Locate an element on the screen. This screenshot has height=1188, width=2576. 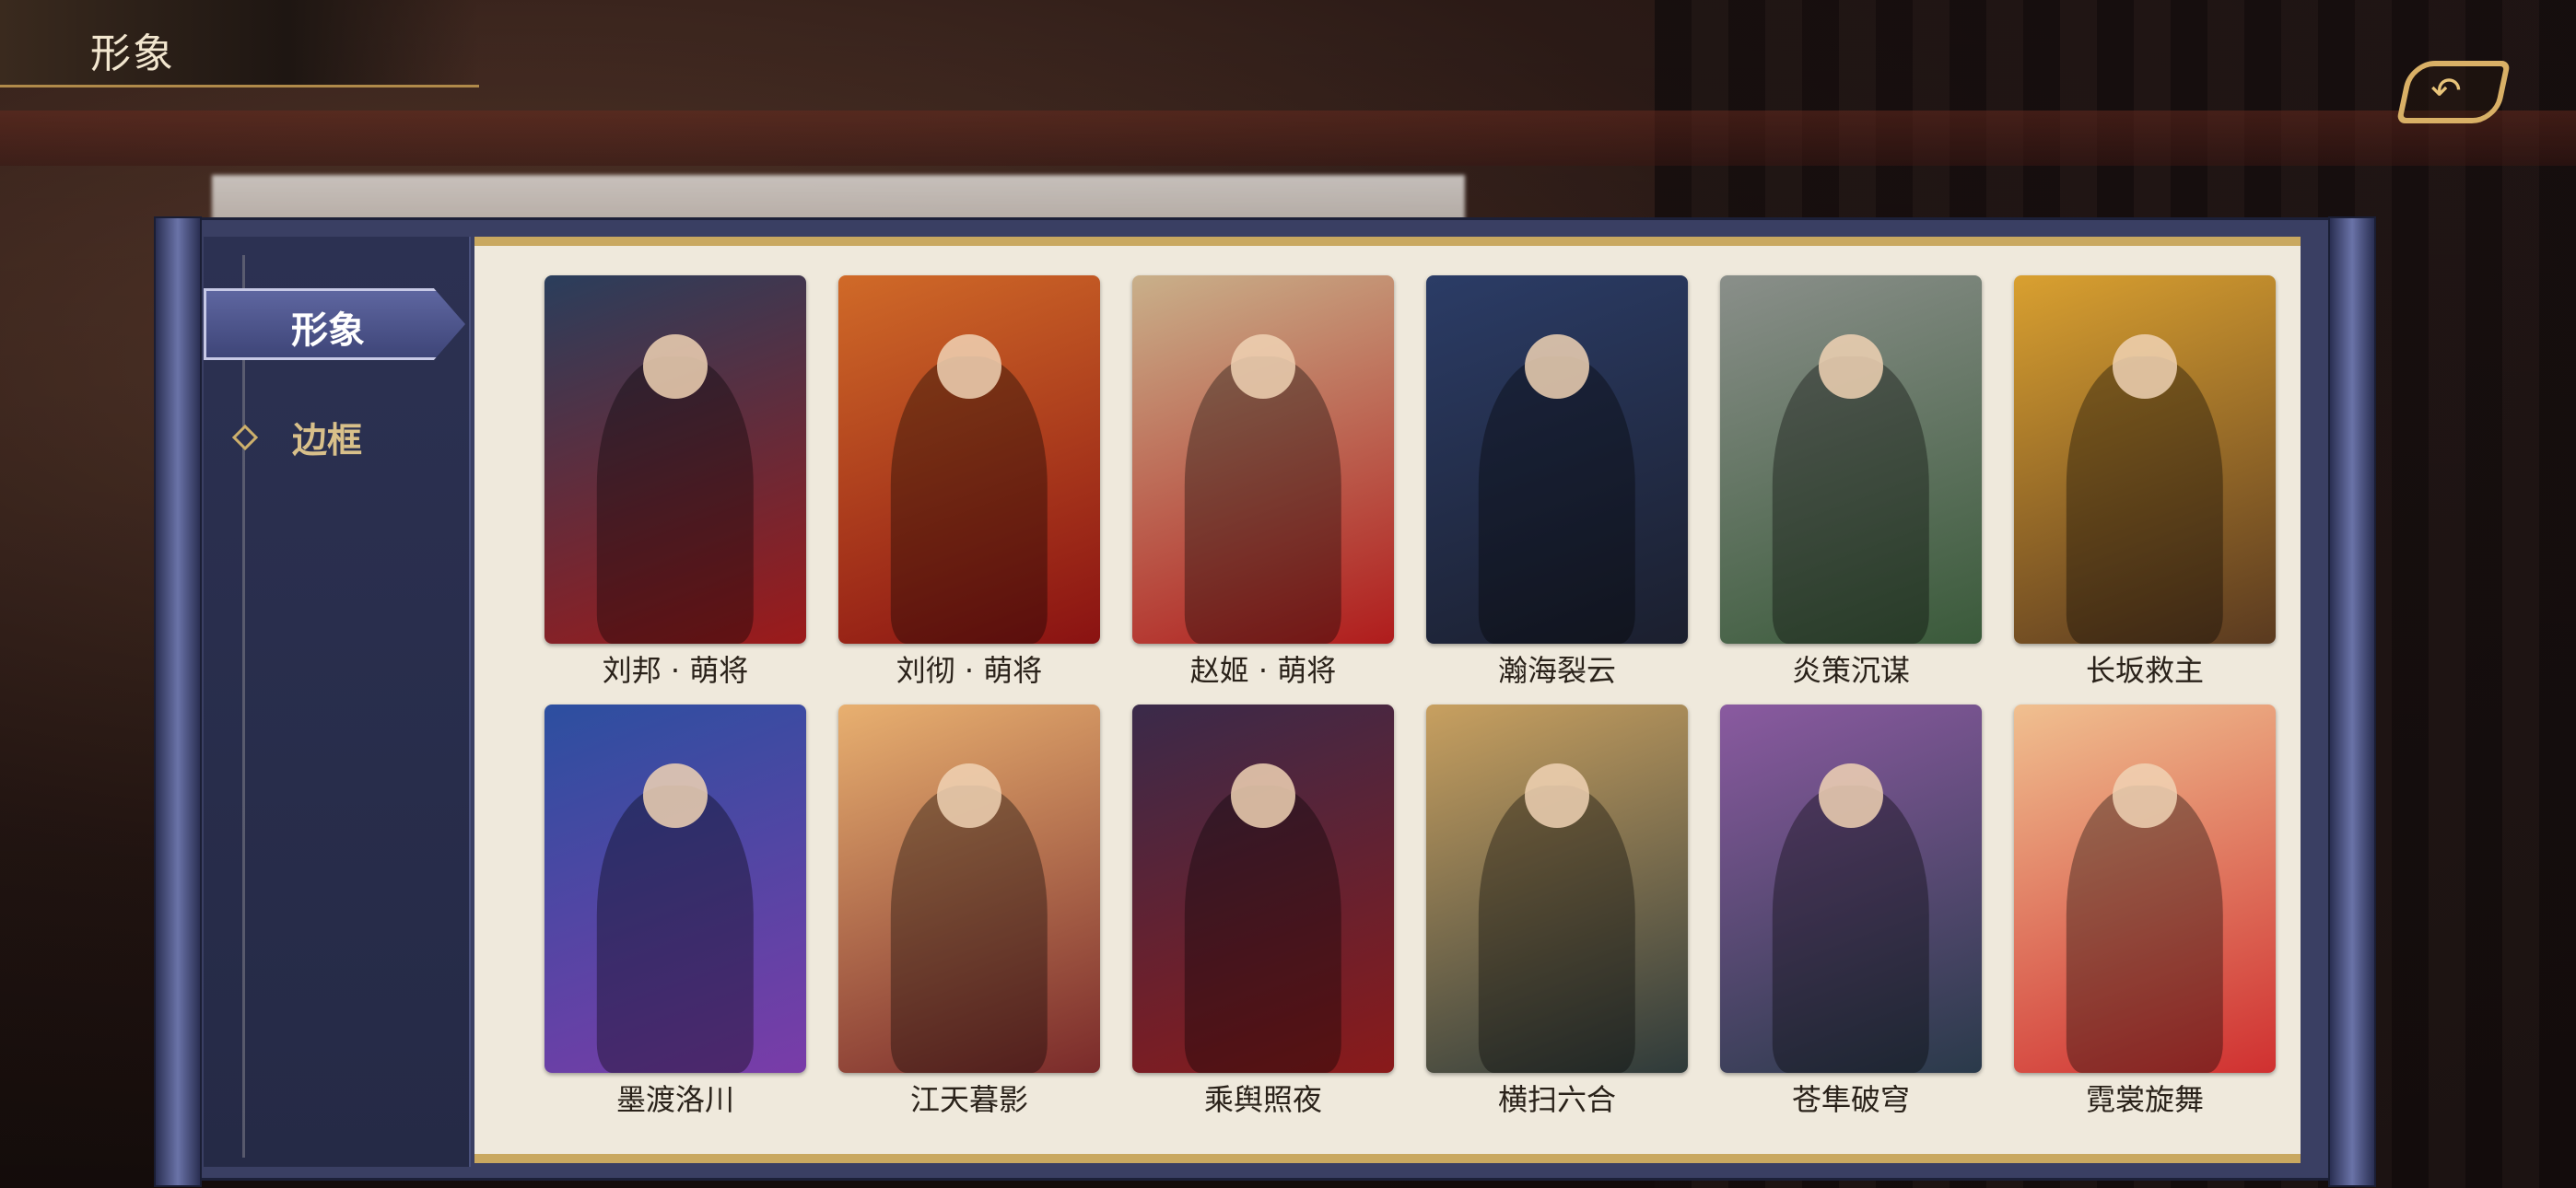
tab-frame: 边框 is located at coordinates (334, 435).